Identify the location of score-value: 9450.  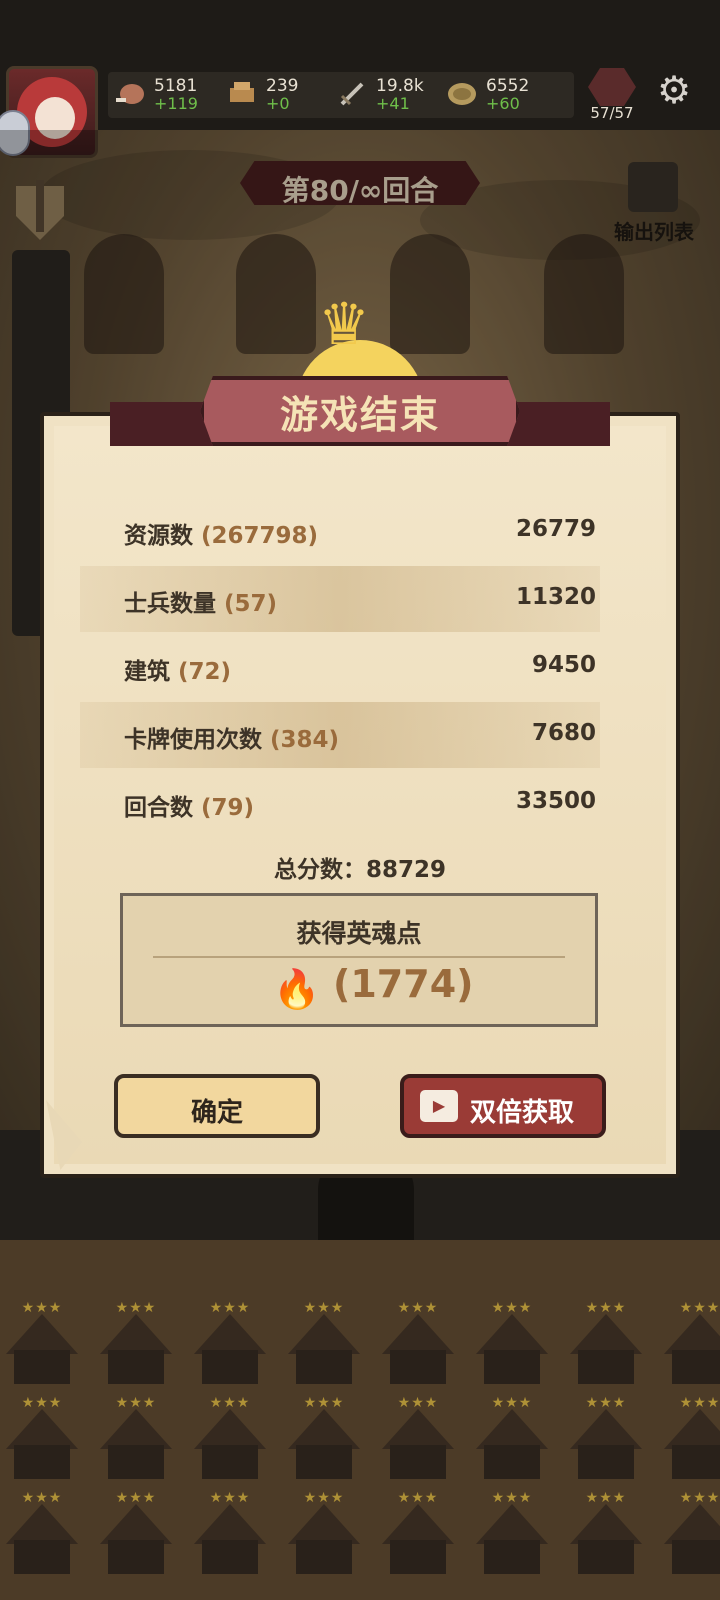
(563, 665).